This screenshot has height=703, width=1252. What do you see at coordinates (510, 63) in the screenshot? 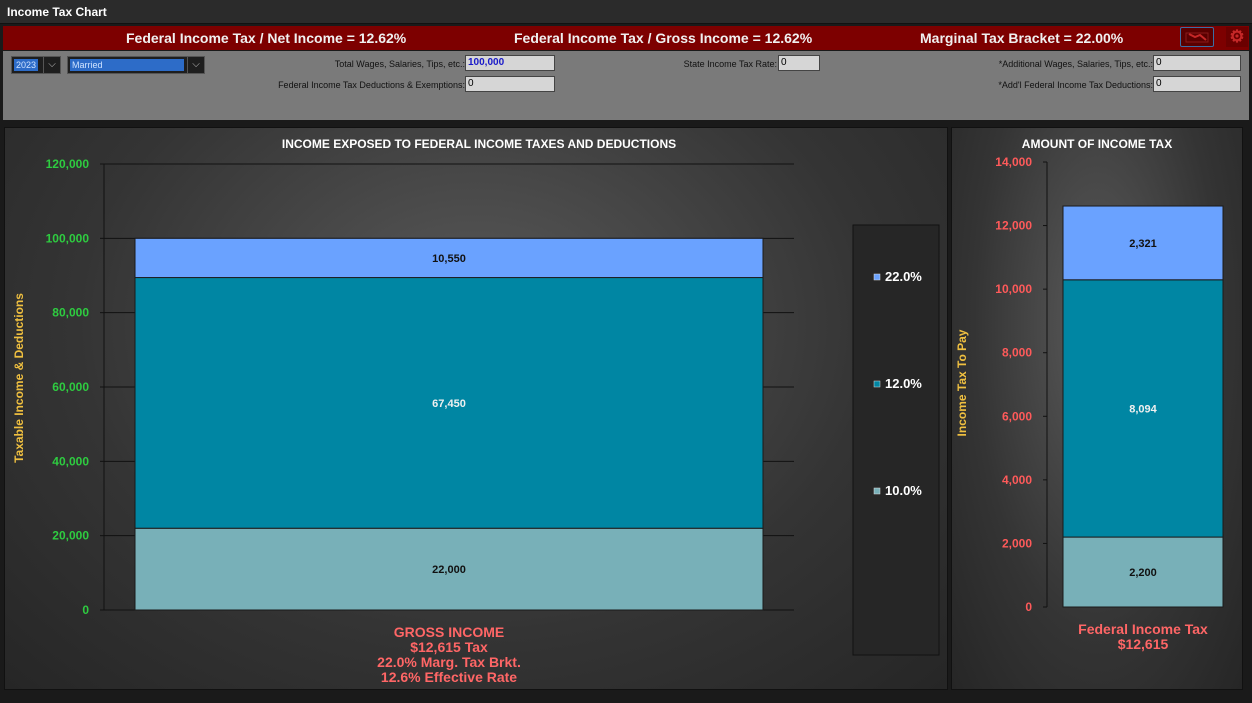
I see `wages-input: 100,000` at bounding box center [510, 63].